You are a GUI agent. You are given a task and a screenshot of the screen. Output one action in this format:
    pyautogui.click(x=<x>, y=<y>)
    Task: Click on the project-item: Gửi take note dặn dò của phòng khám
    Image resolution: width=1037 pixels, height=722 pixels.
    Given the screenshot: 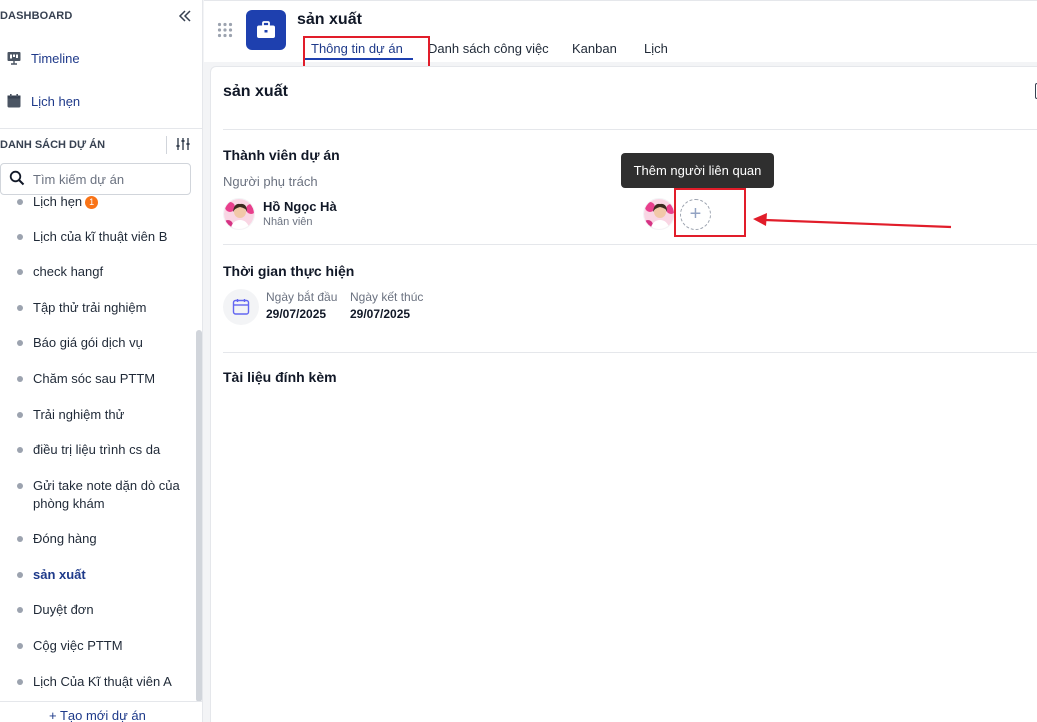 What is the action you would take?
    pyautogui.click(x=98, y=495)
    